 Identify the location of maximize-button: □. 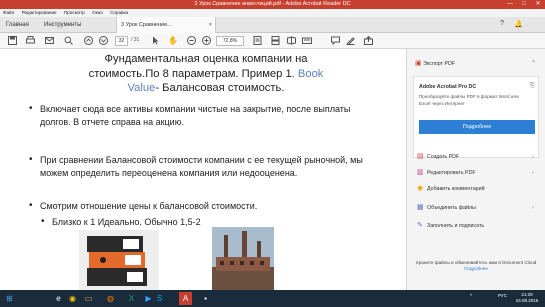
(524, 4).